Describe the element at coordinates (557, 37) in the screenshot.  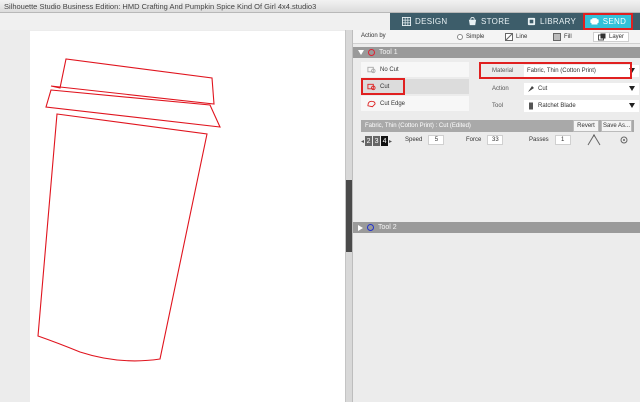
I see `fill-icon` at that location.